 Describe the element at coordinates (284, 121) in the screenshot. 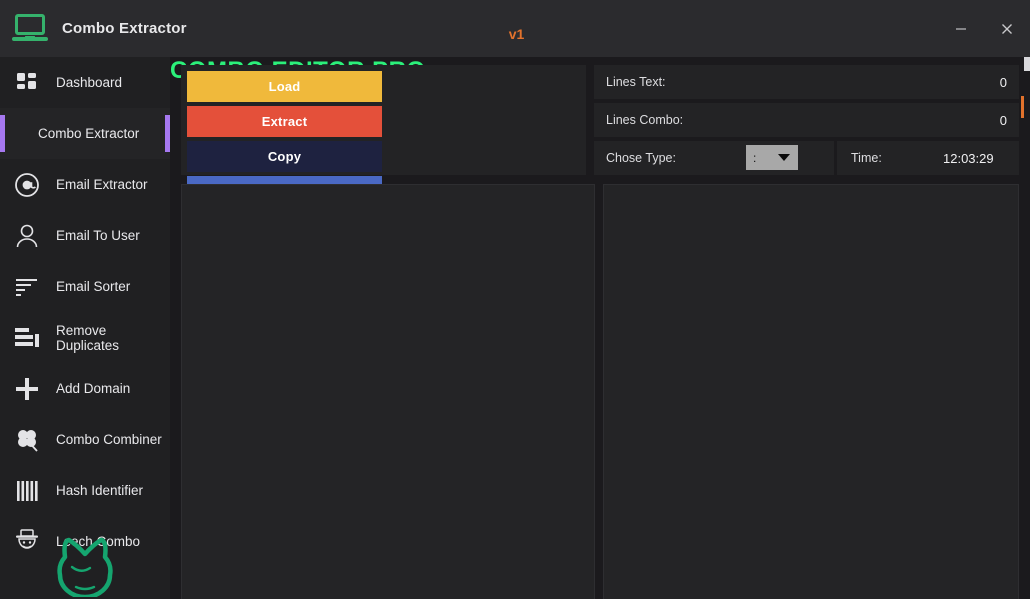

I see `extract-button: Extract` at that location.